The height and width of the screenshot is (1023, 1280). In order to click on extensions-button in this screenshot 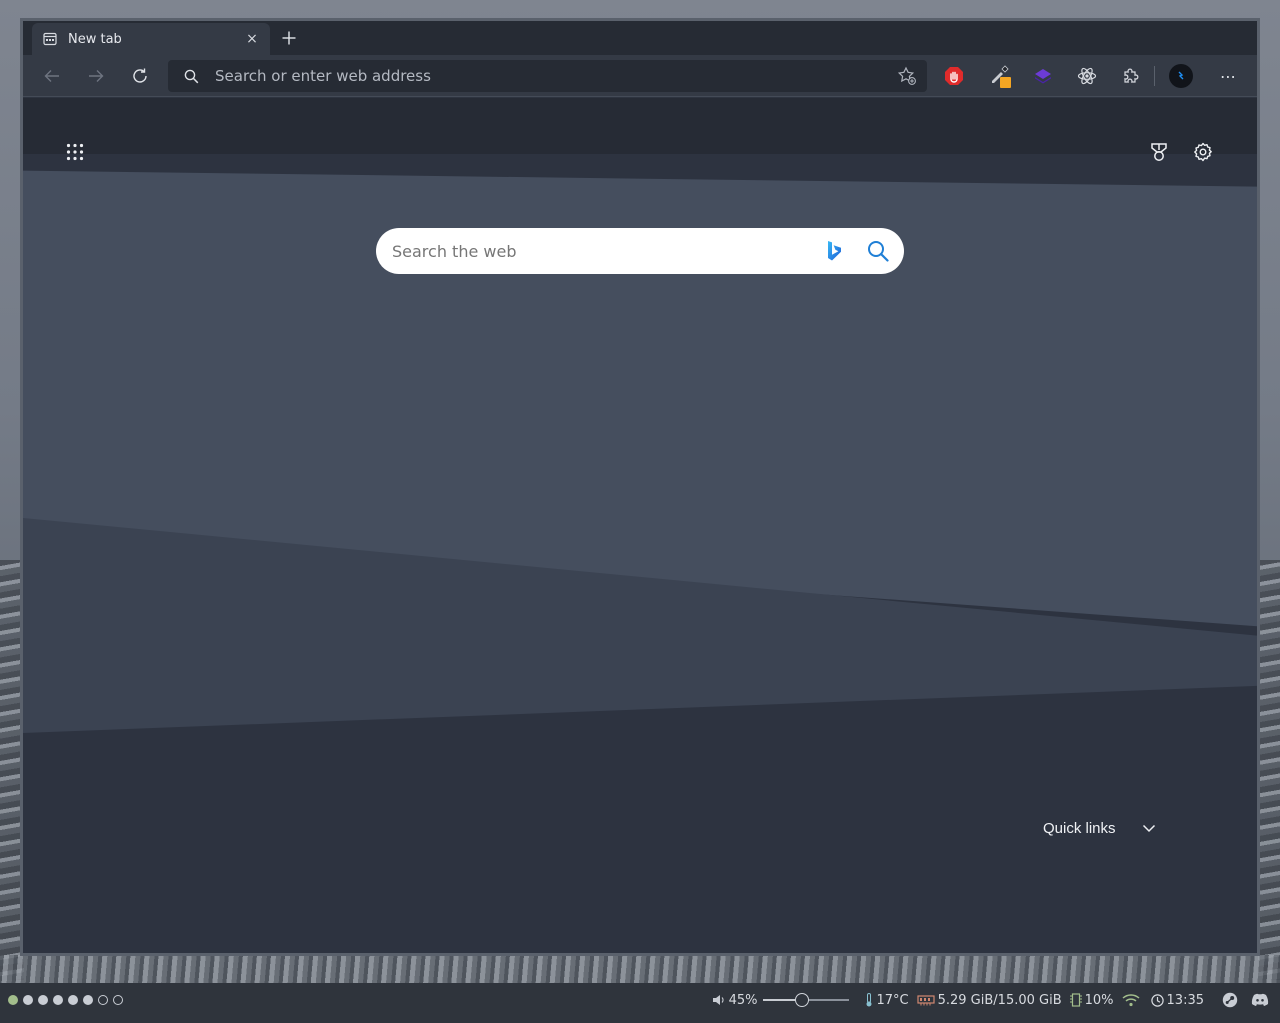, I will do `click(1131, 76)`.